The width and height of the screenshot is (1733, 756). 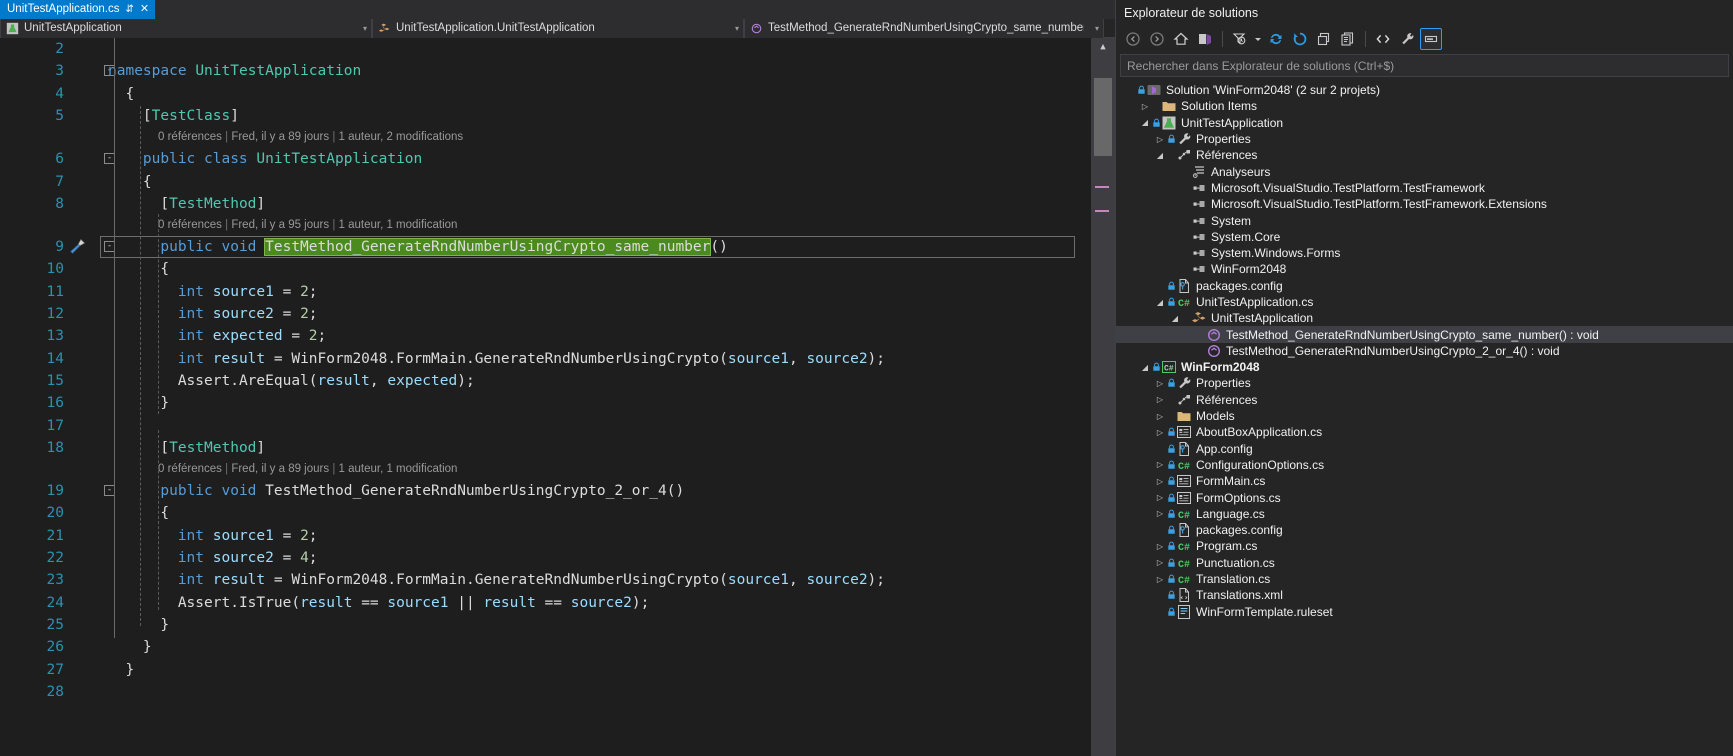 What do you see at coordinates (545, 336) in the screenshot?
I see `code-line: 13 int expected = 2;` at bounding box center [545, 336].